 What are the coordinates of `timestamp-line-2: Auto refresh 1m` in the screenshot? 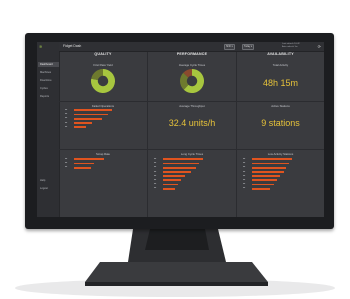 It's located at (290, 46).